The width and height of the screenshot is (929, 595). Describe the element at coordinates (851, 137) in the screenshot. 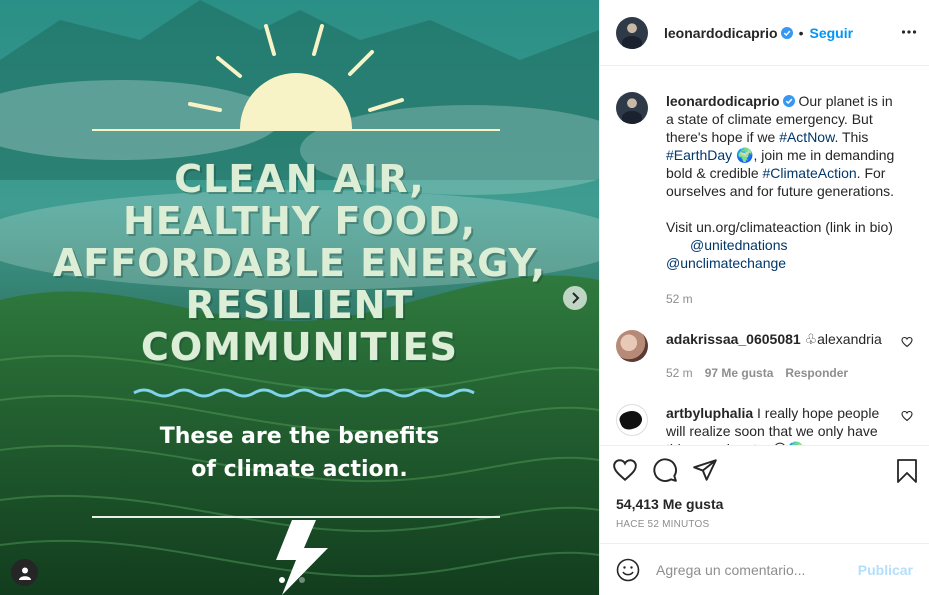

I see `caption-text: . This` at that location.